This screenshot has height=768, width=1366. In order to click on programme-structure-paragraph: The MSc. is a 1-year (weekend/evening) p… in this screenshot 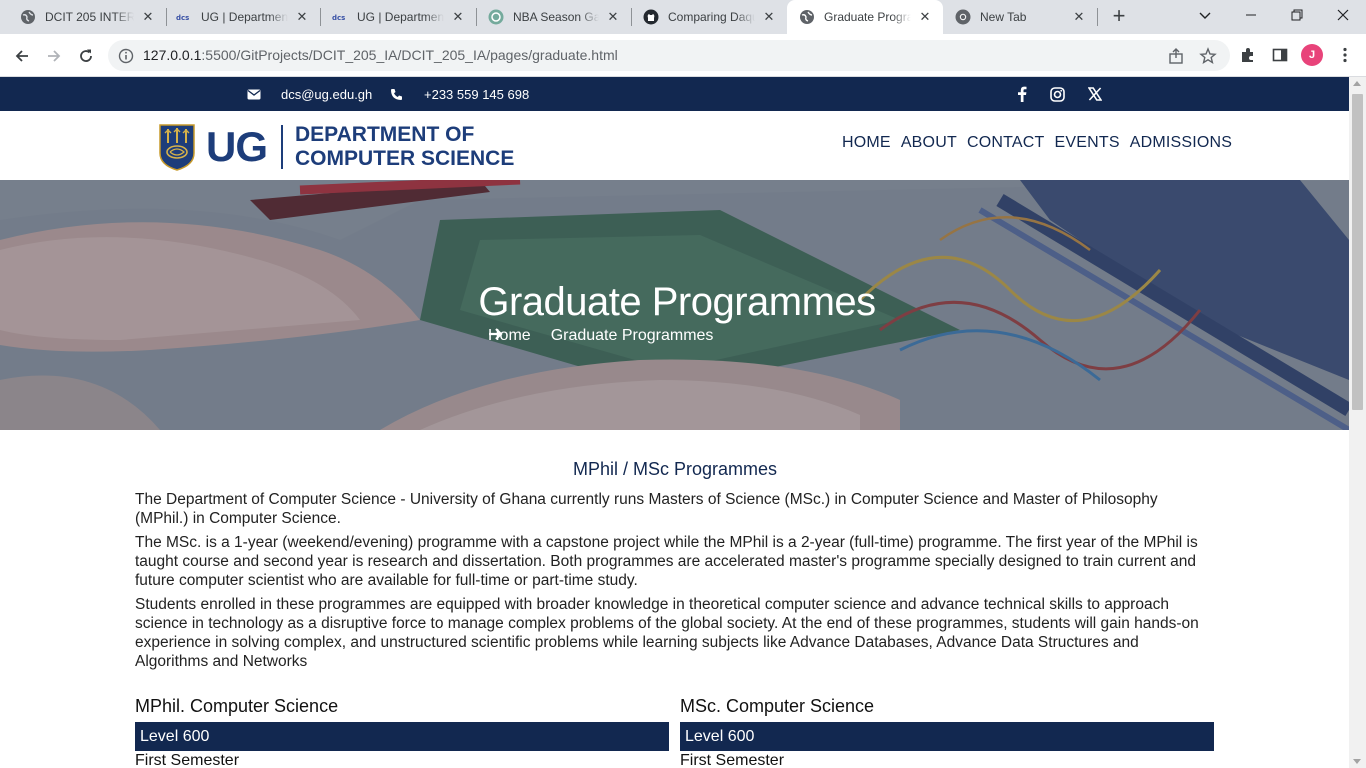, I will do `click(666, 561)`.